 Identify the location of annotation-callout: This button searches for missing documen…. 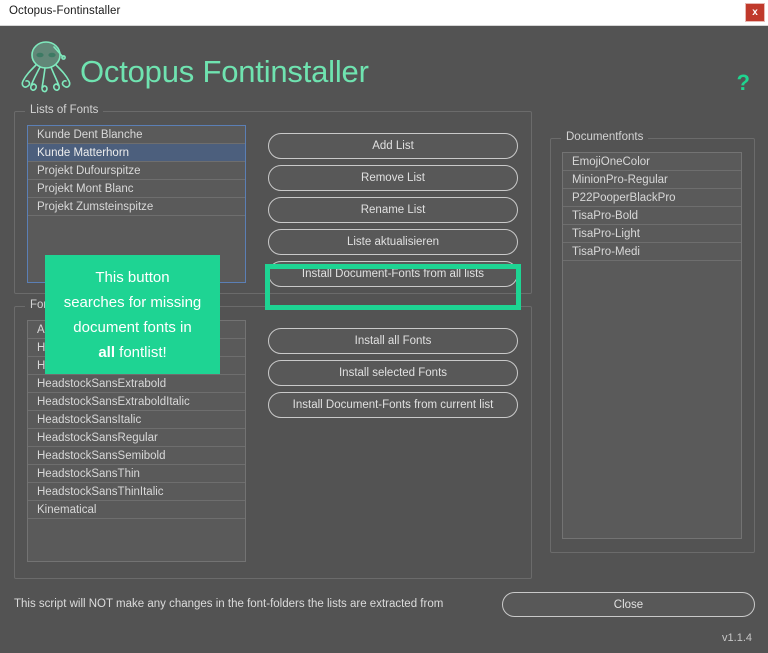
(132, 314).